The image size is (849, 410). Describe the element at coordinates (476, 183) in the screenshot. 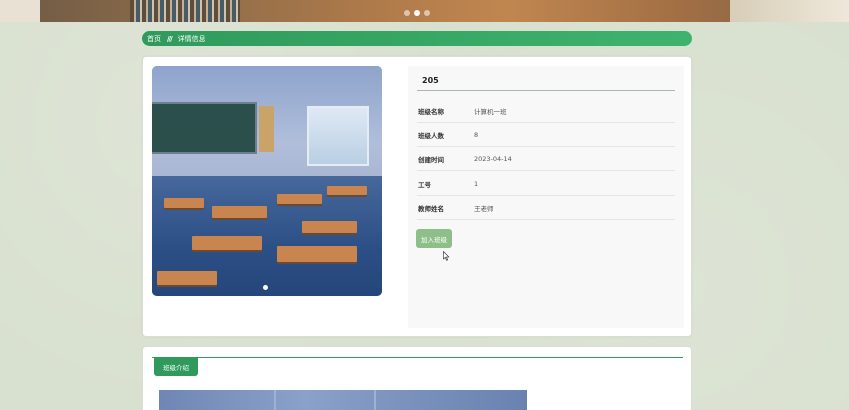

I see `info-value: 1` at that location.